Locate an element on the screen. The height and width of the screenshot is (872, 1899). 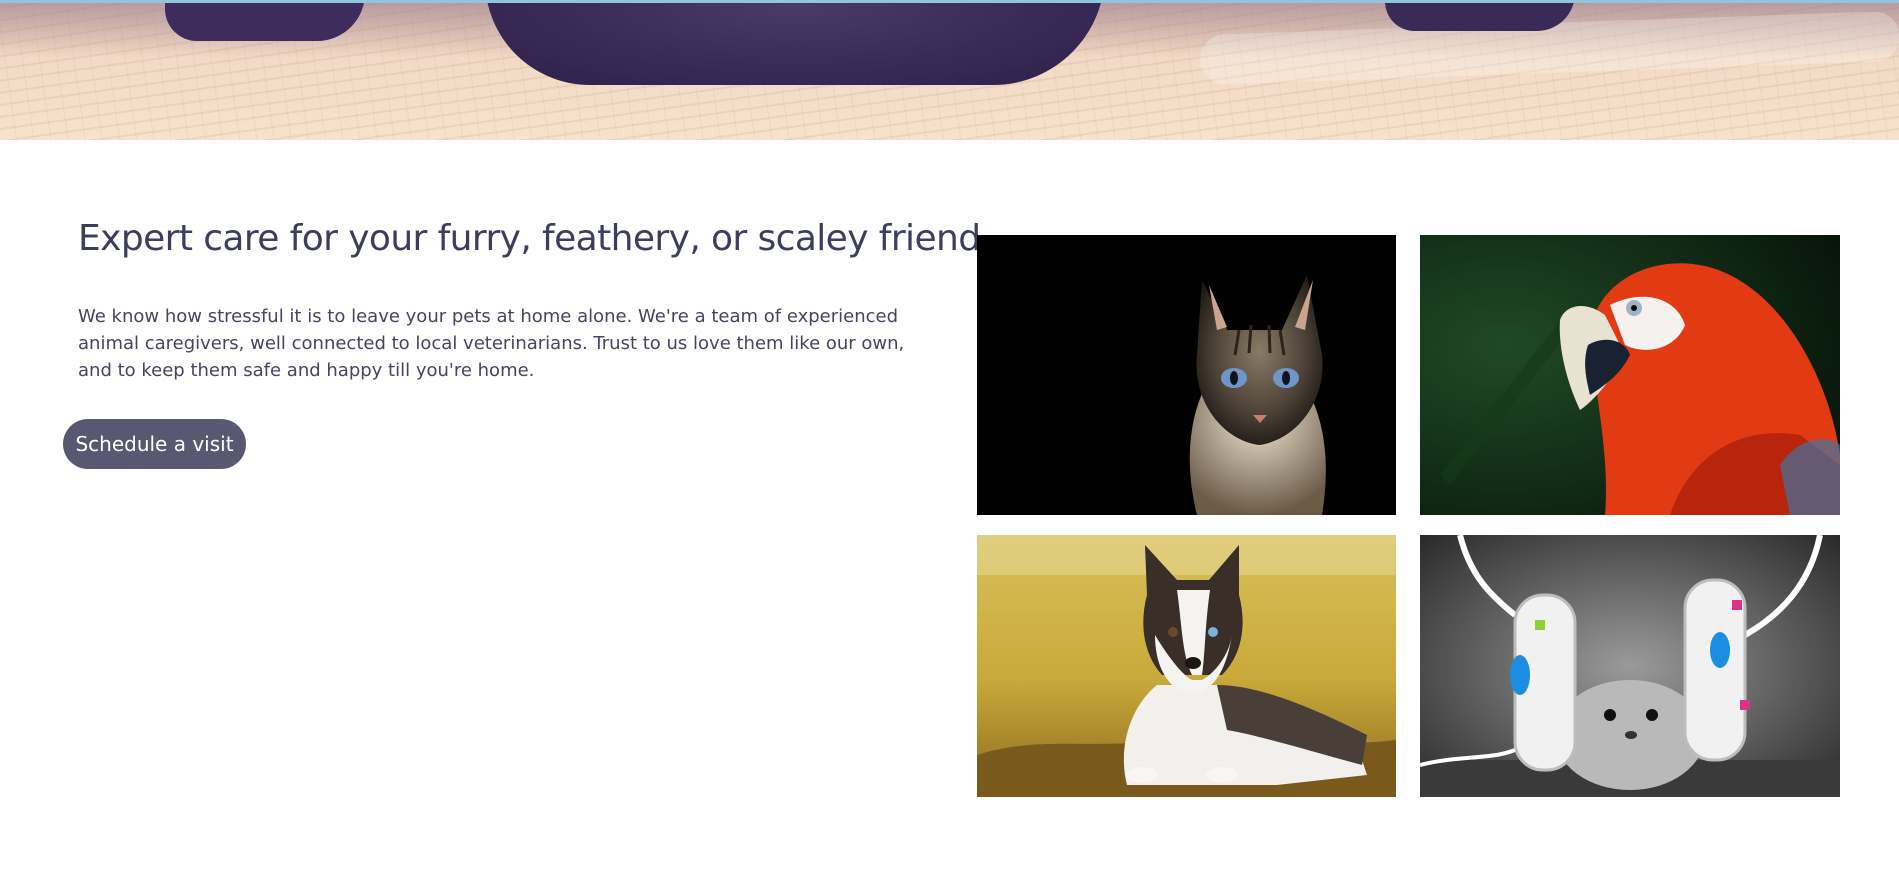
pet-paw-left is located at coordinates (265, 22).